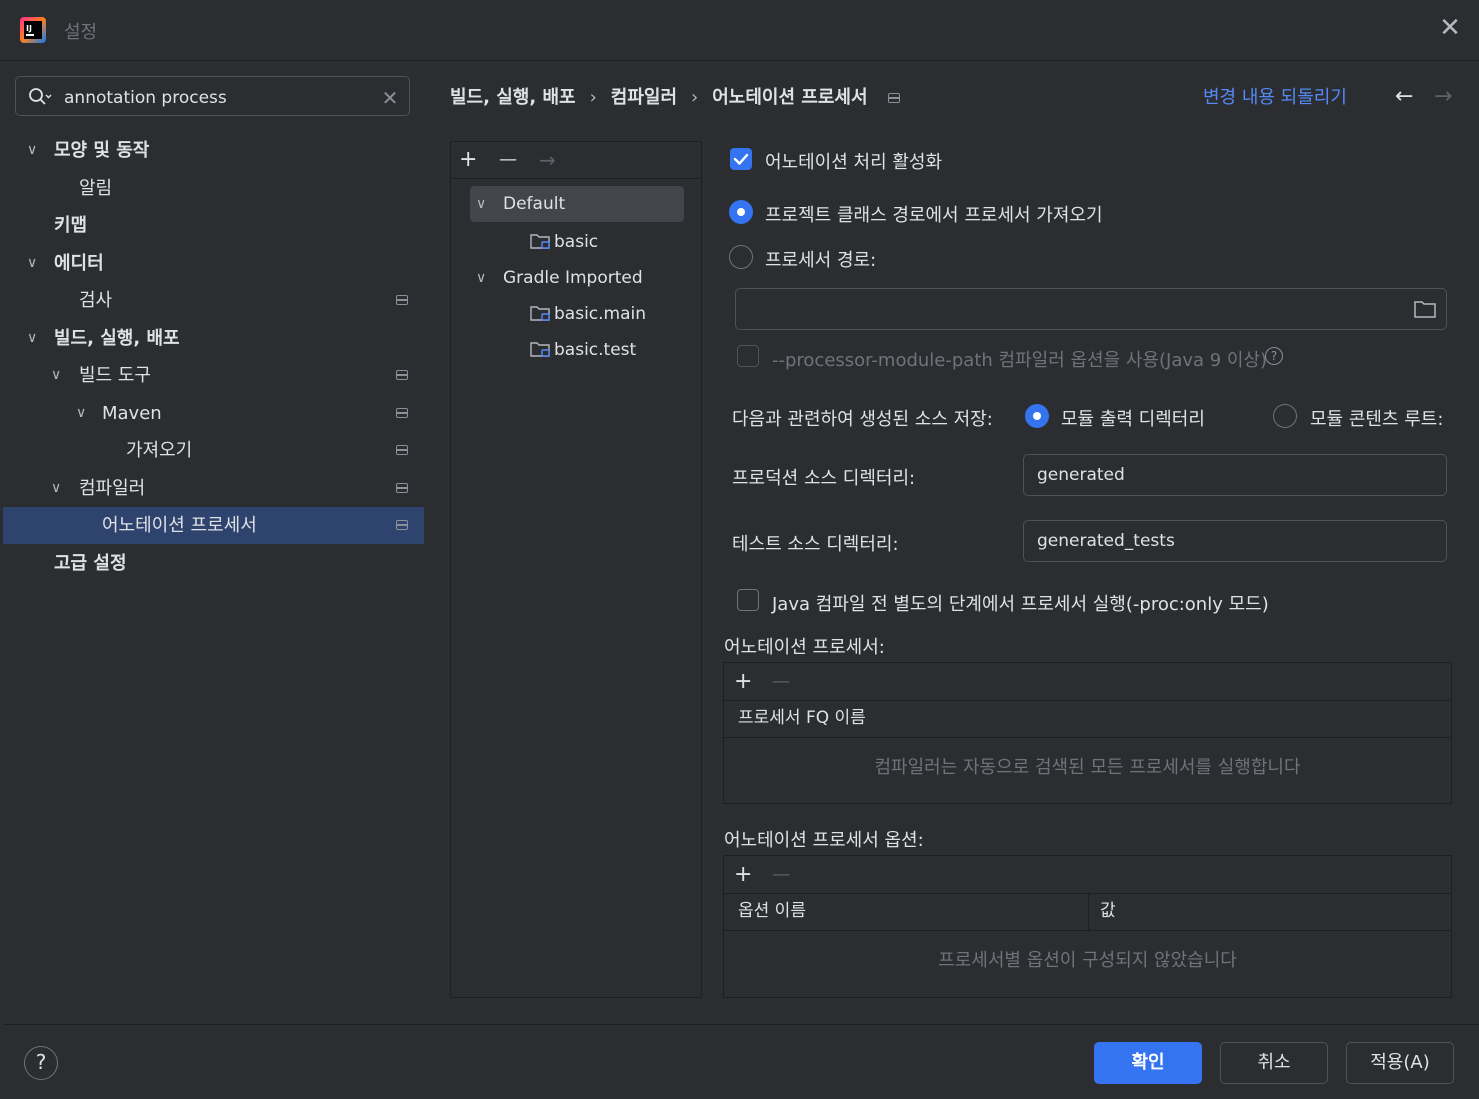 This screenshot has width=1479, height=1099. I want to click on profile-module-basic-main: basic.main, so click(588, 314).